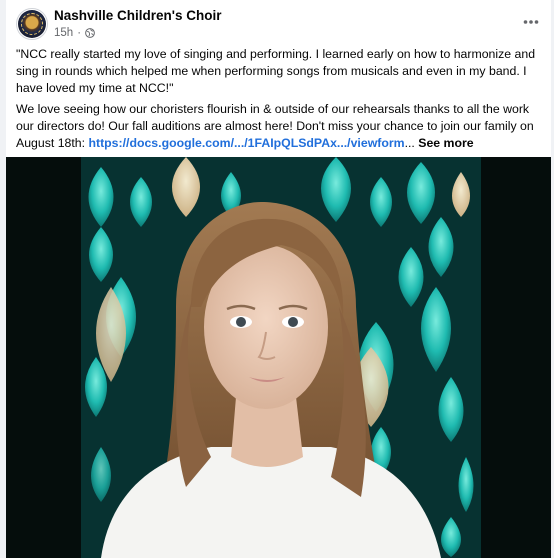 Image resolution: width=554 pixels, height=558 pixels. I want to click on more-options-button, so click(531, 22).